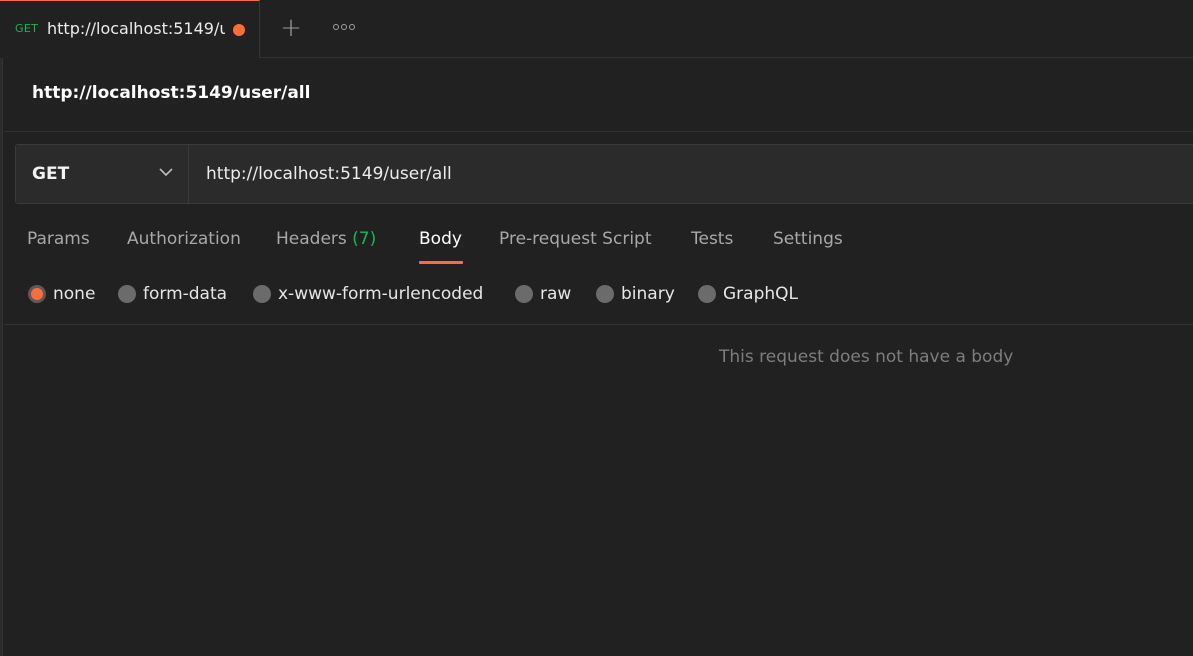  I want to click on tab-params: Params, so click(58, 239).